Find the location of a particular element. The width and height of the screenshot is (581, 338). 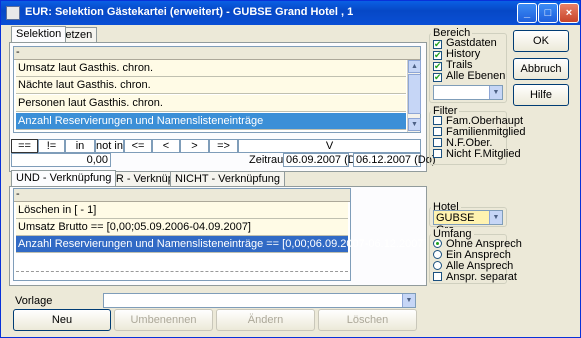

checkbox-alle-ebenen: ✔ Alle Ebenen is located at coordinates (469, 76).